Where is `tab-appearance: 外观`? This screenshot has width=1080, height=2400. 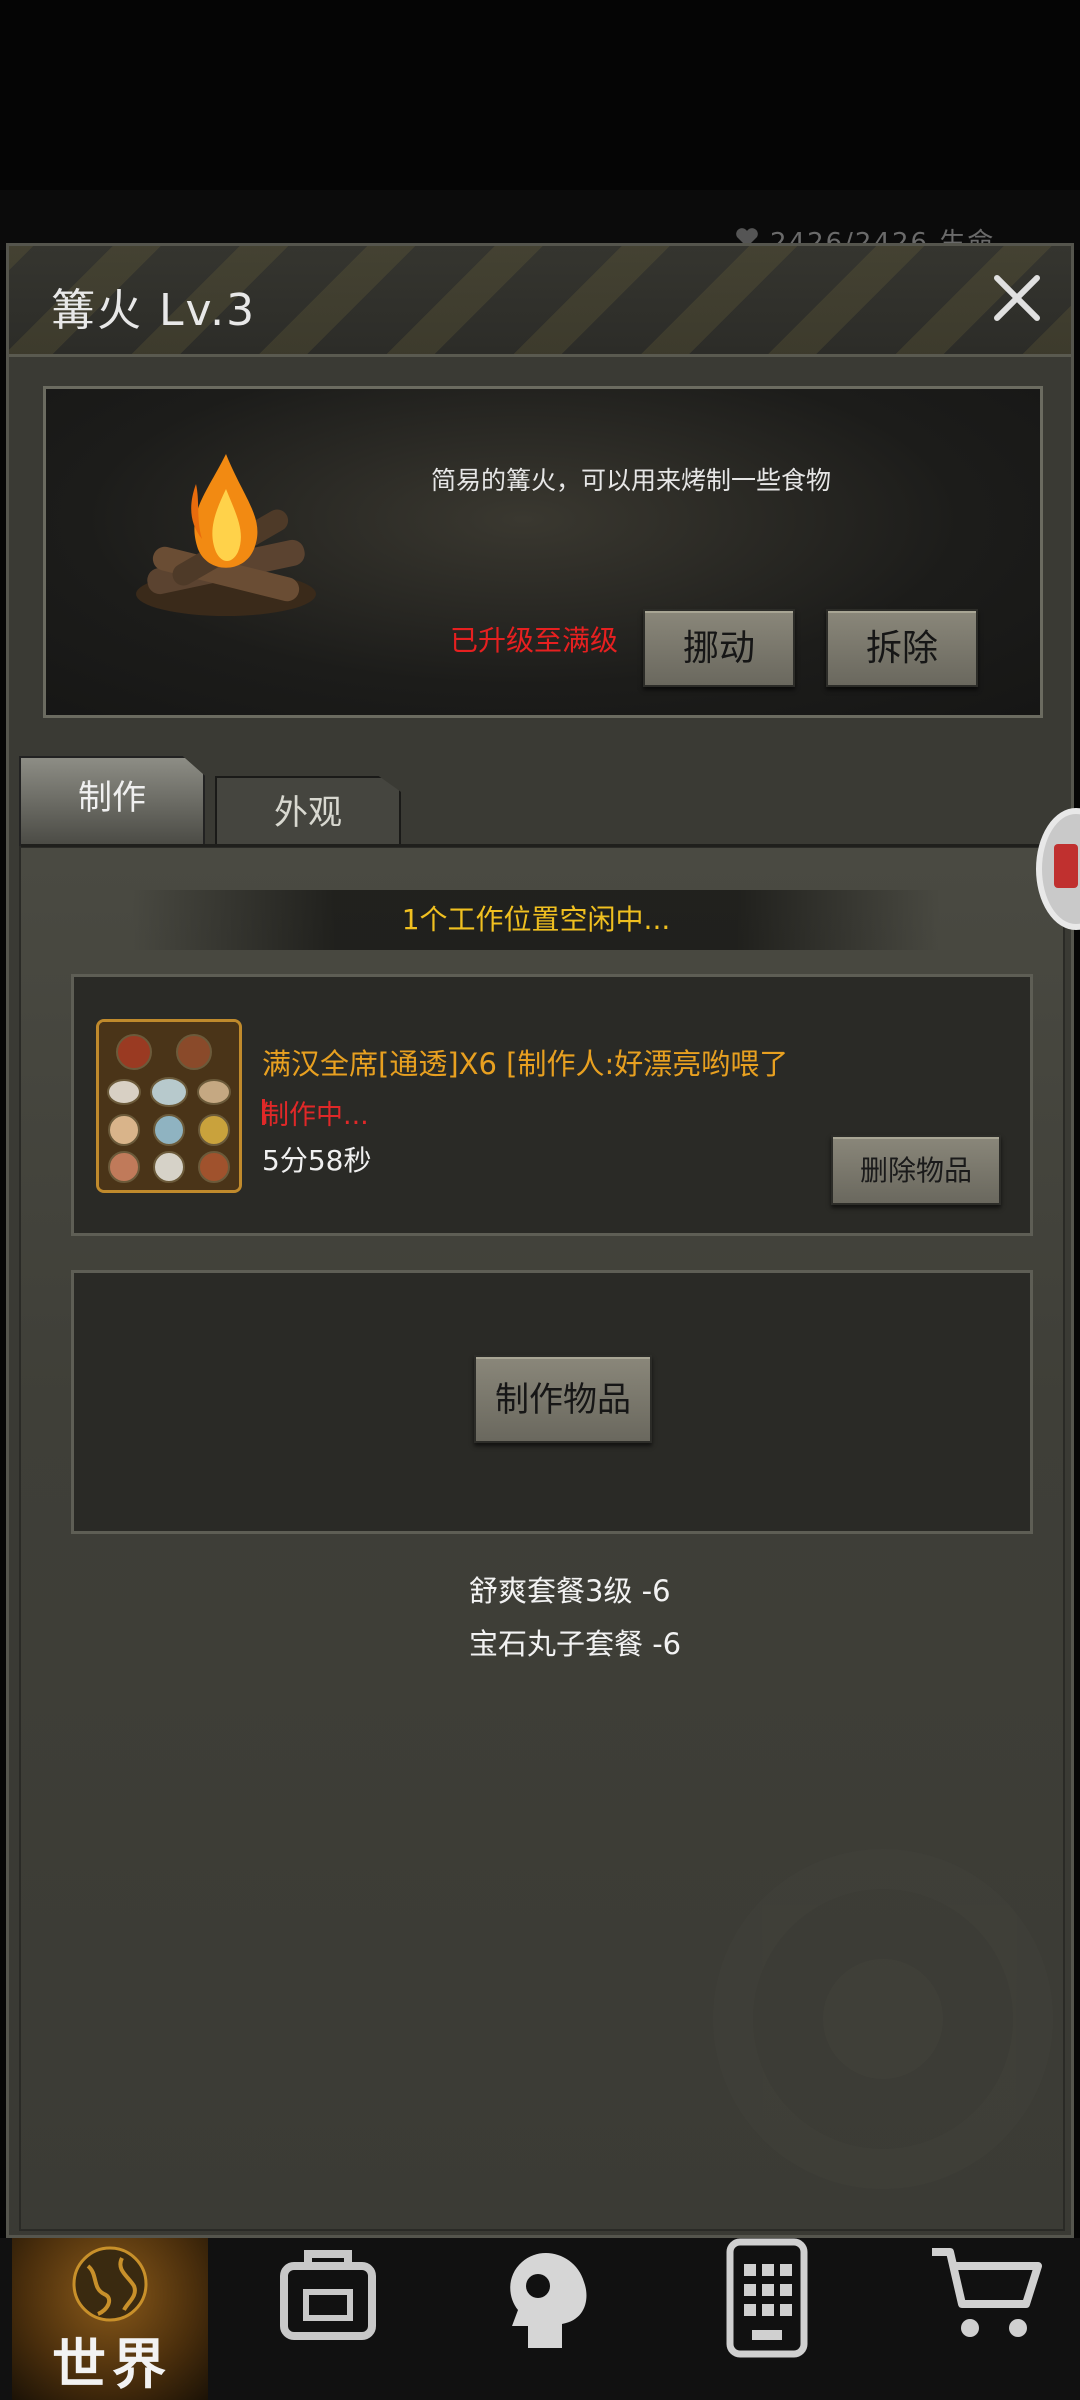 tab-appearance: 外观 is located at coordinates (308, 812).